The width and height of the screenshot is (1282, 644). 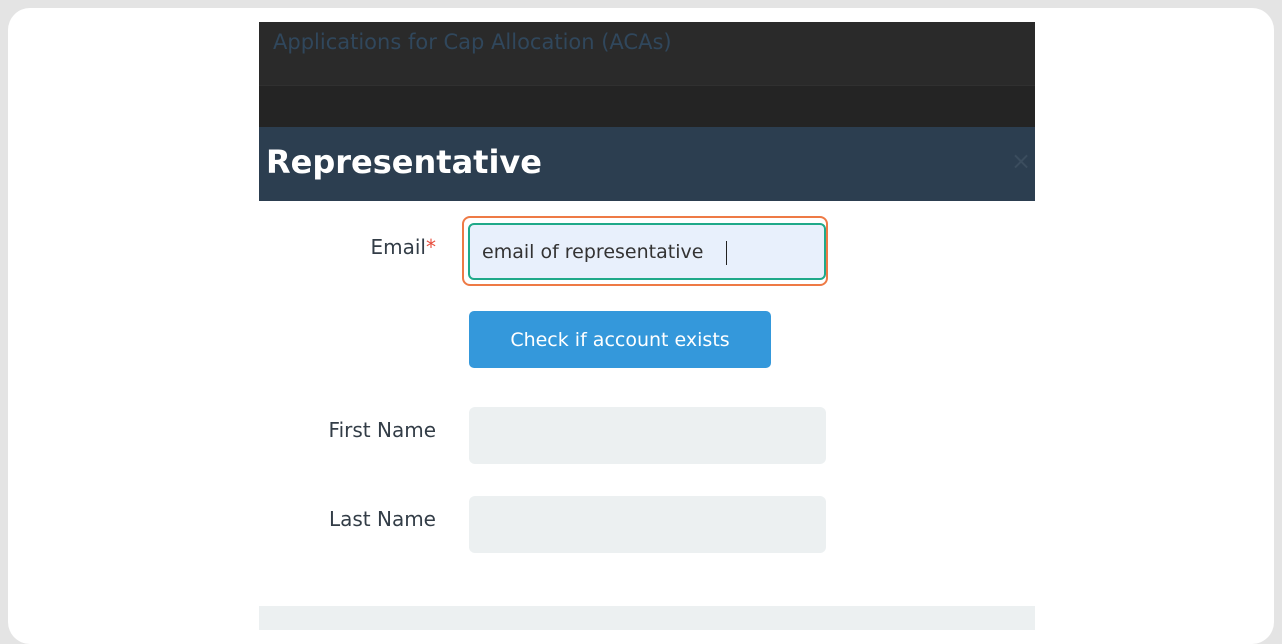 What do you see at coordinates (382, 519) in the screenshot?
I see `last-name-label: Last Name` at bounding box center [382, 519].